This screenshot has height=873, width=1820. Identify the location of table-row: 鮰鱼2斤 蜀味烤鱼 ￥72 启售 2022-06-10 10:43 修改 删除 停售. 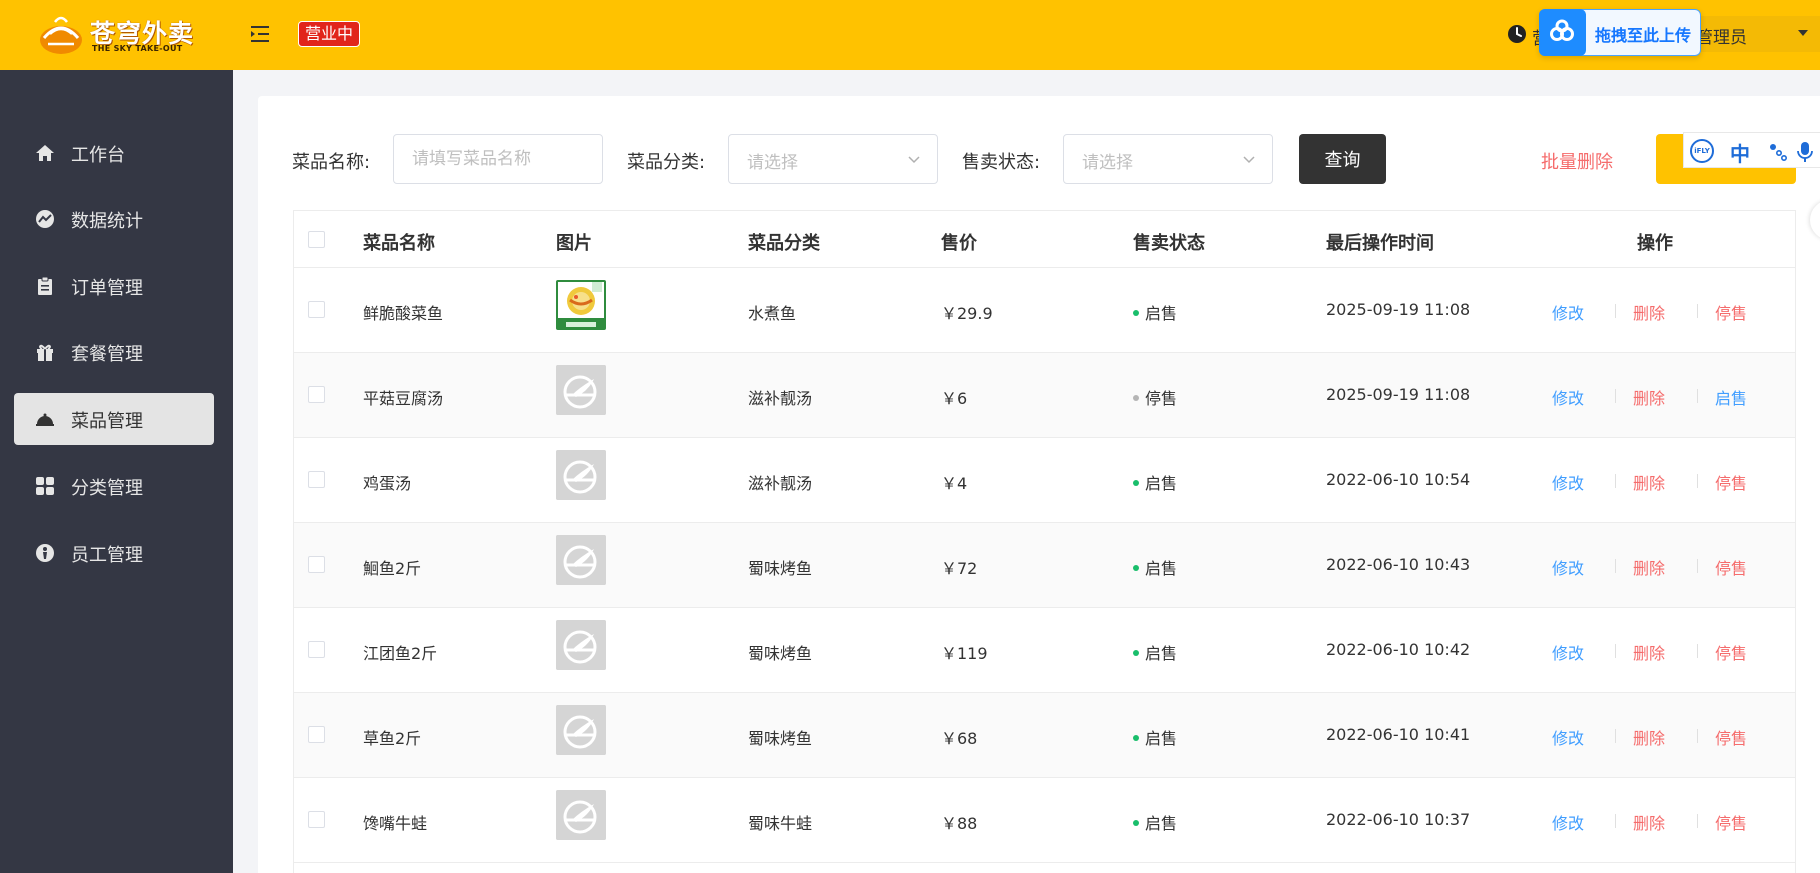
(1044, 565).